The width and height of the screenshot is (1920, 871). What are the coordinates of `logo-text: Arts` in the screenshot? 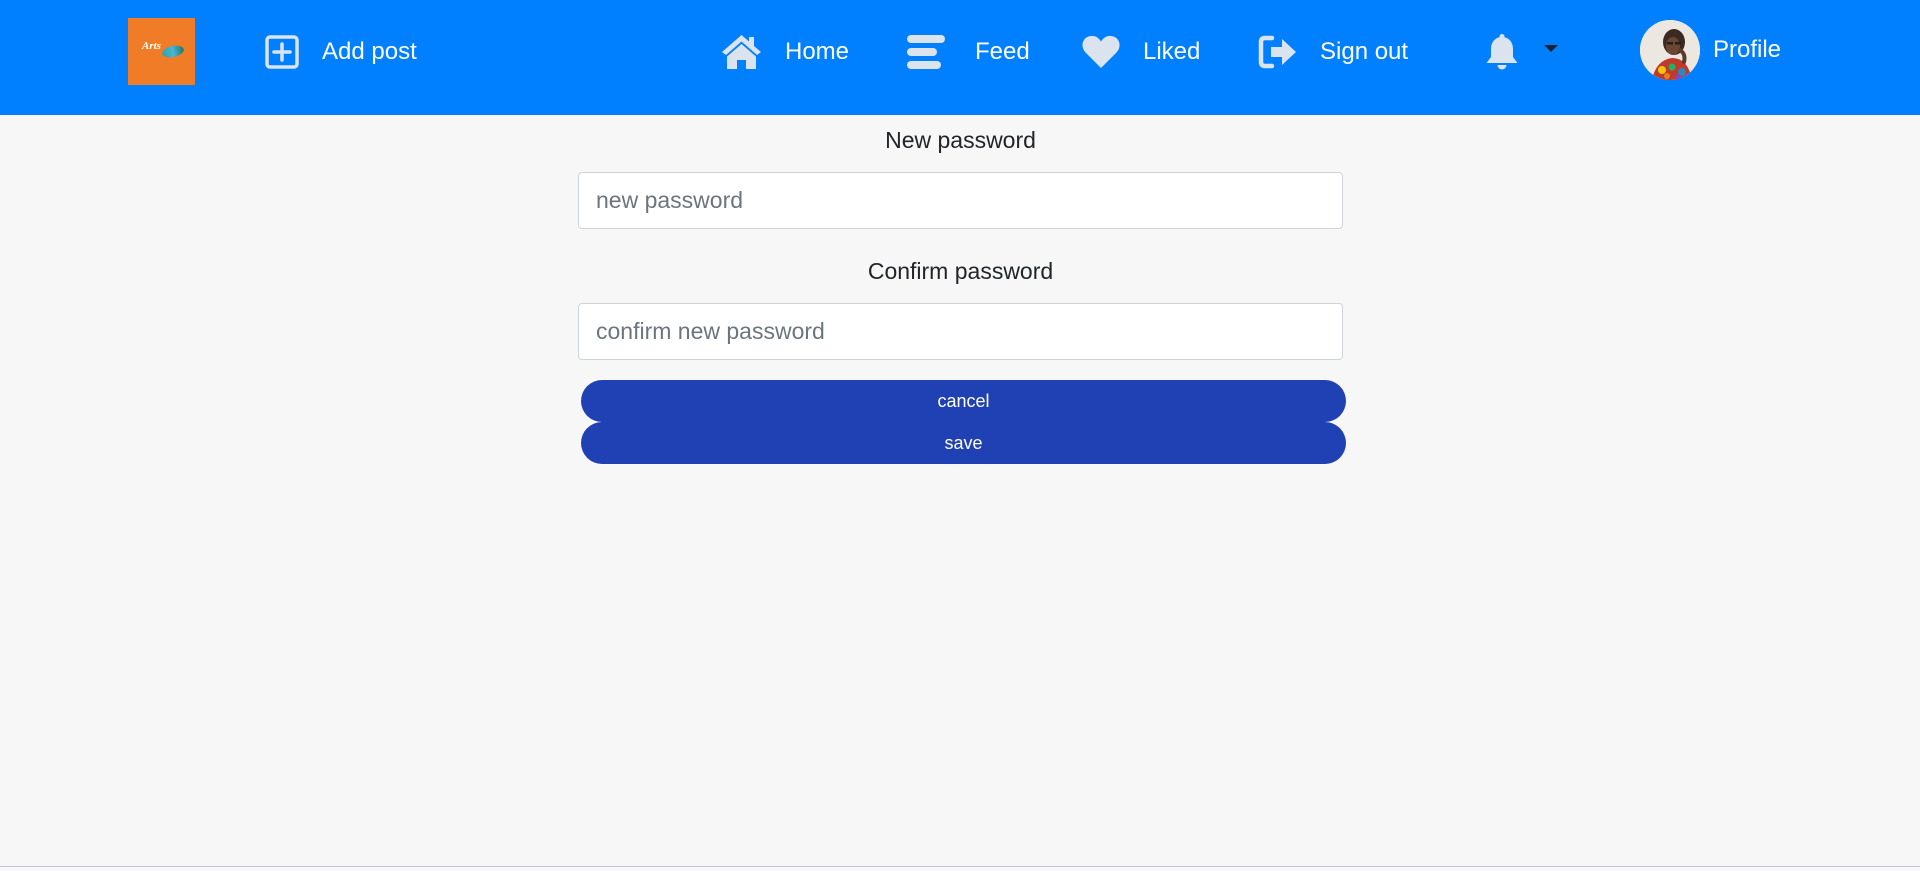 It's located at (151, 46).